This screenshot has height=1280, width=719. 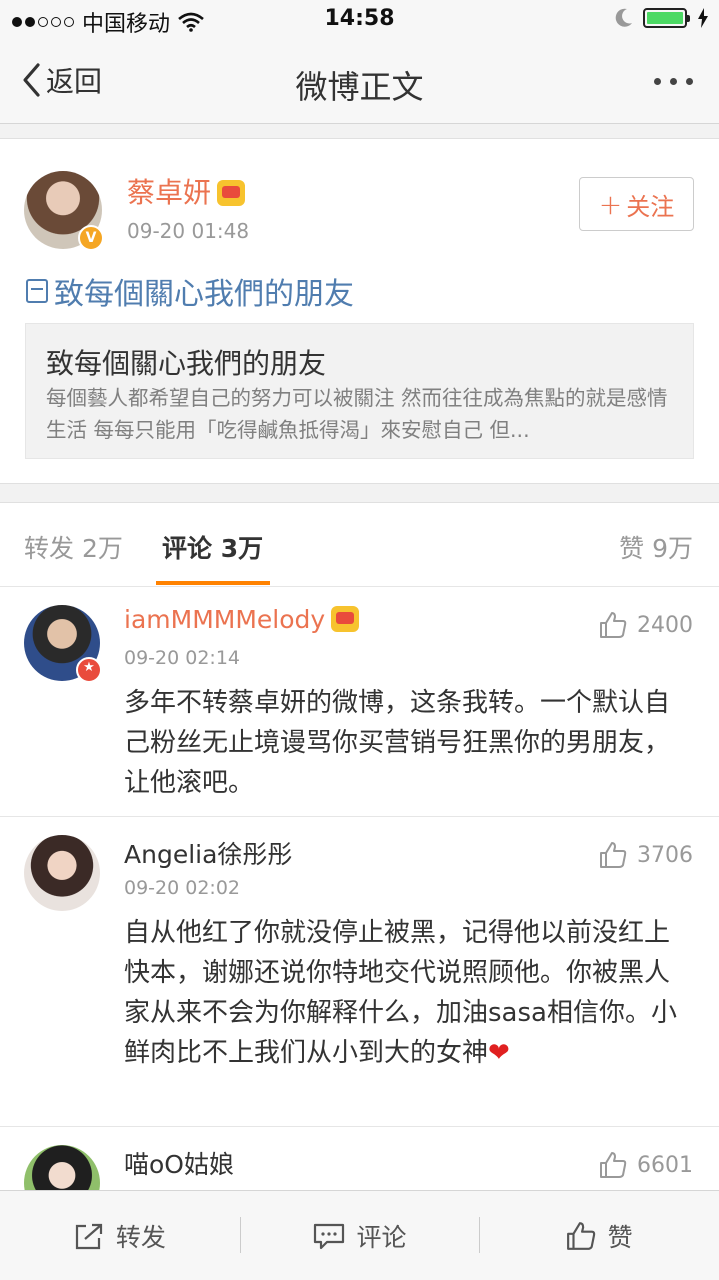 I want to click on status-right, so click(x=662, y=18).